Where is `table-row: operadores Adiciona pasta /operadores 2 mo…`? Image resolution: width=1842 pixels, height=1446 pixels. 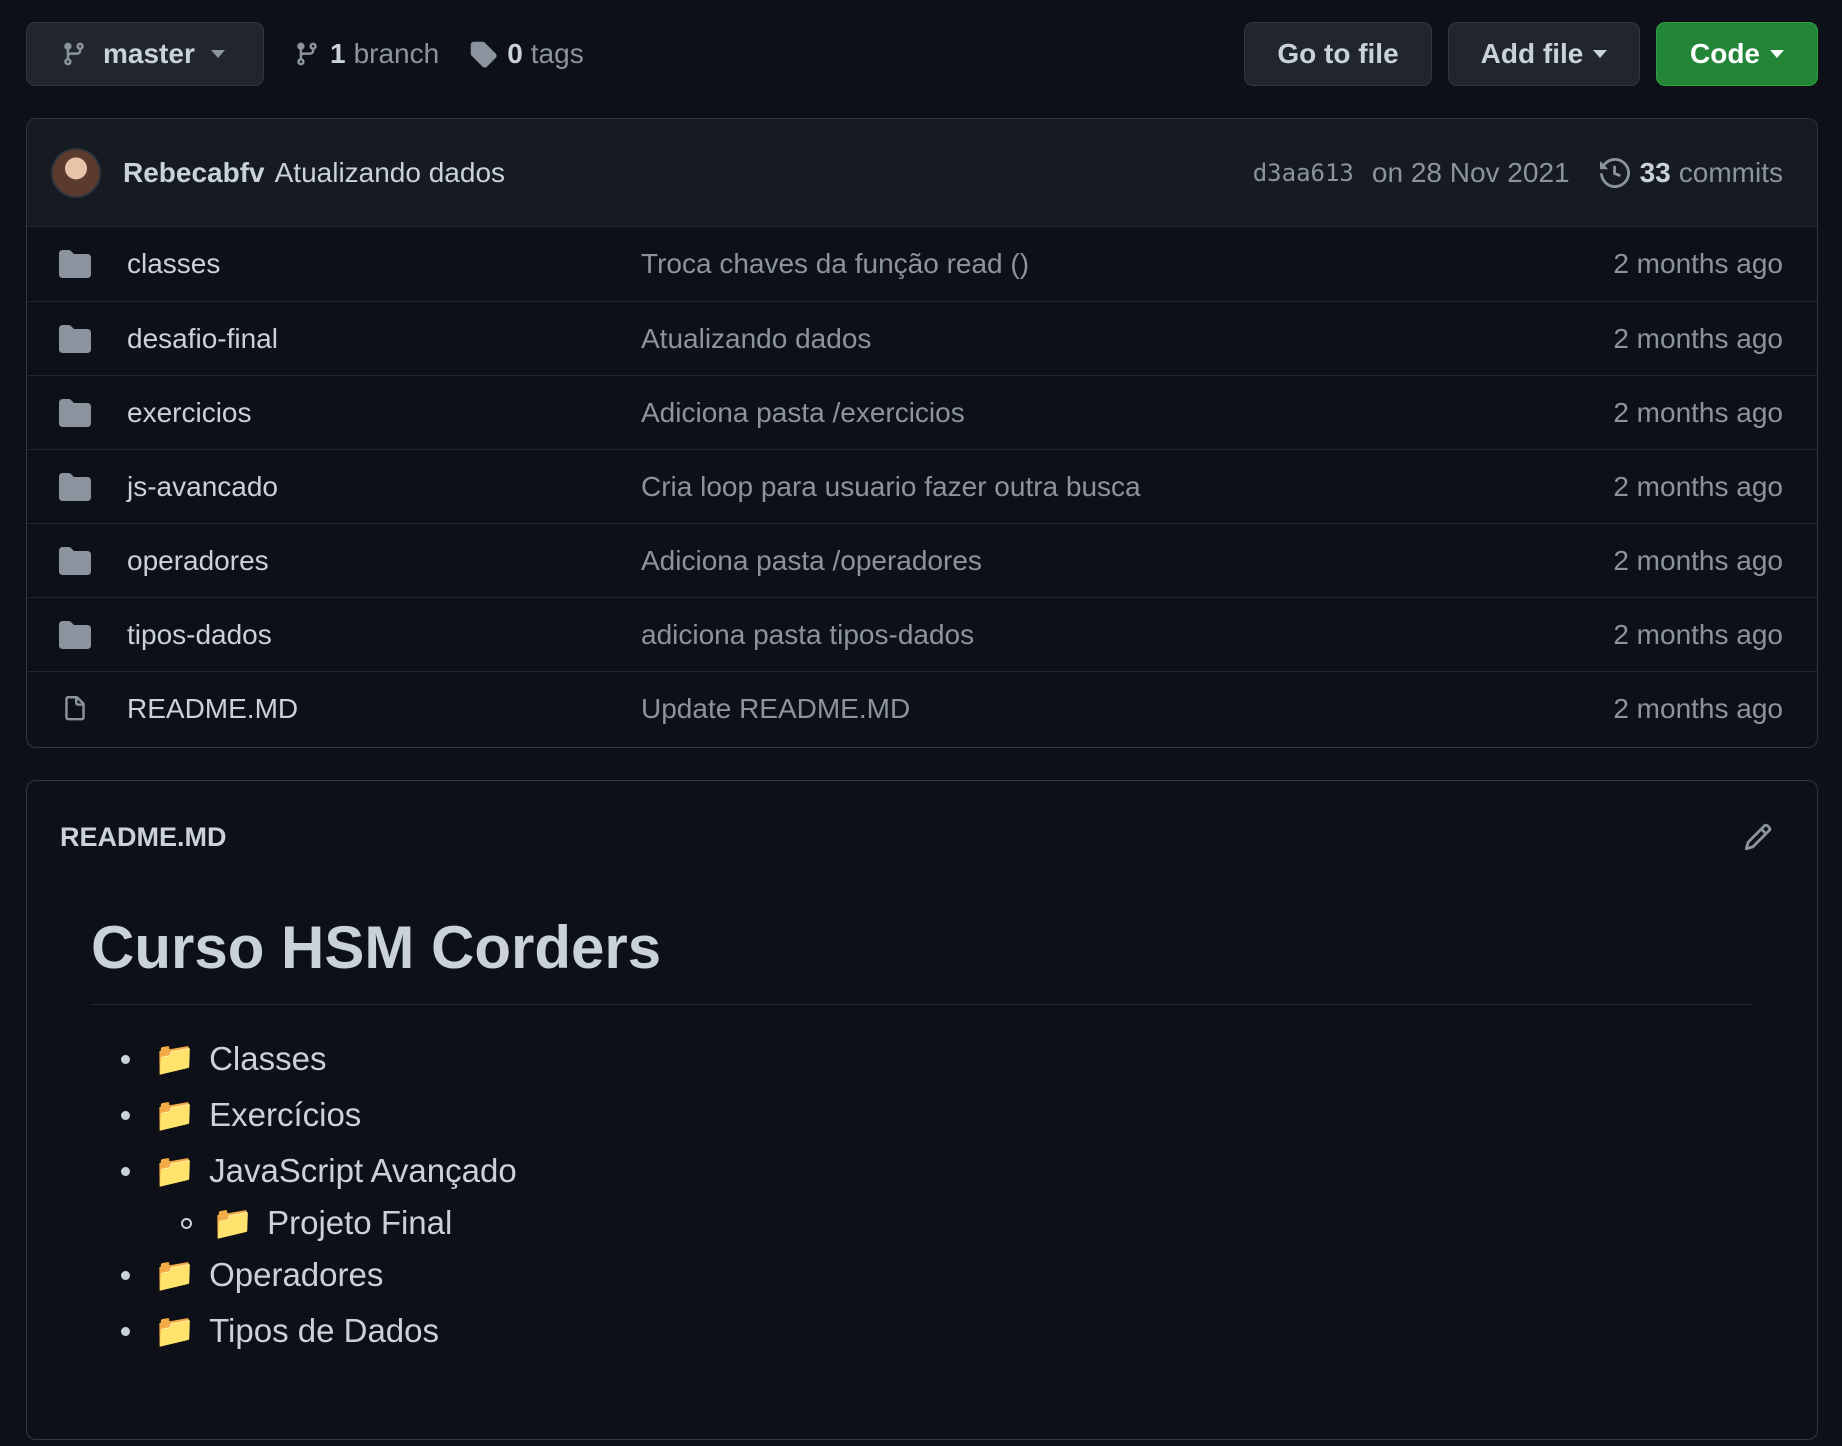
table-row: operadores Adiciona pasta /operadores 2 mo… is located at coordinates (922, 560).